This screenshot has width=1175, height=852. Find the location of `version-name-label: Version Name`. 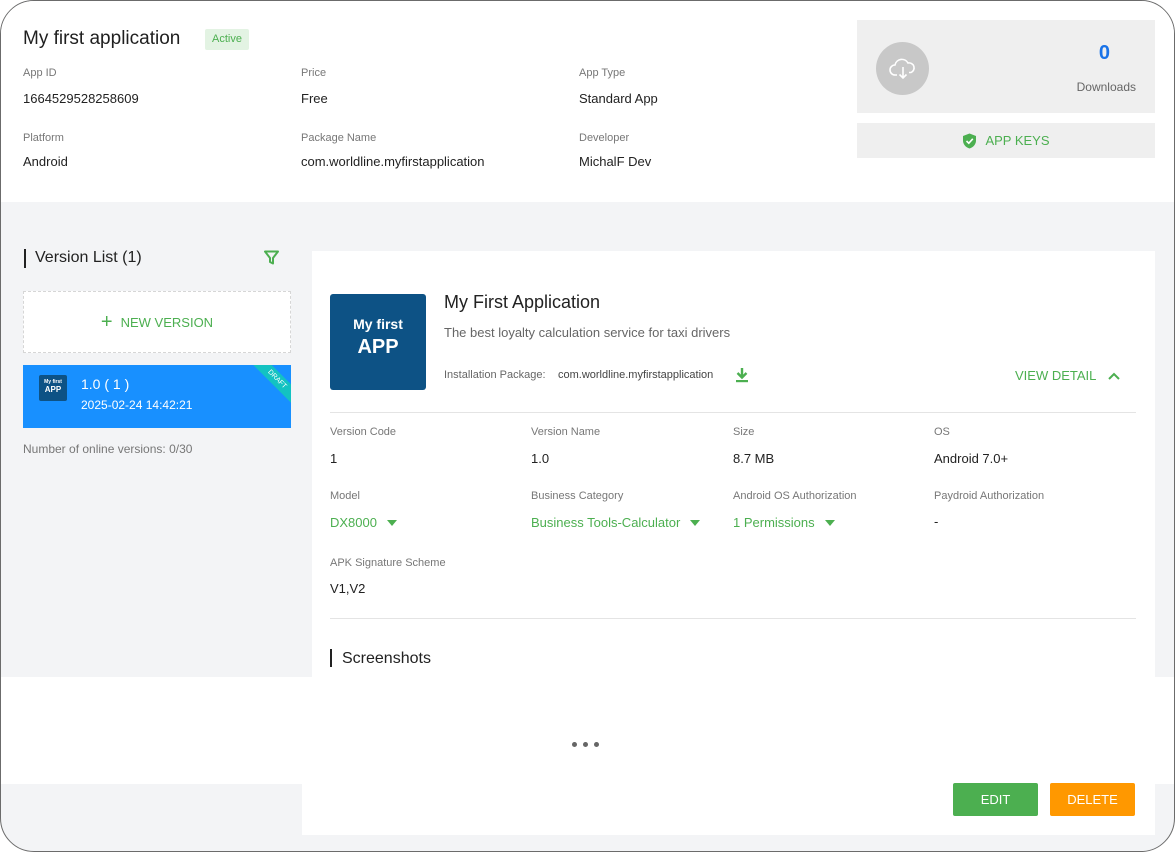

version-name-label: Version Name is located at coordinates (566, 432).